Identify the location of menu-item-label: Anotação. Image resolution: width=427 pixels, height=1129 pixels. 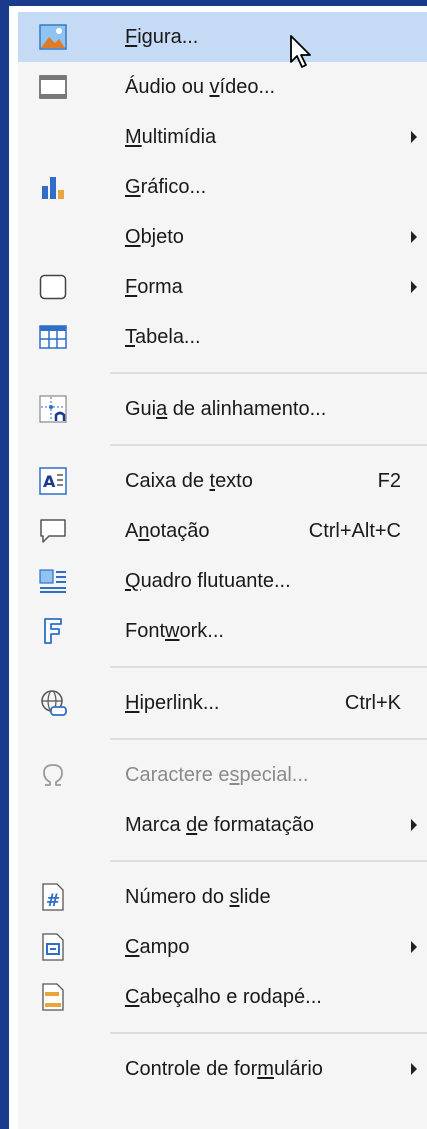
(167, 530).